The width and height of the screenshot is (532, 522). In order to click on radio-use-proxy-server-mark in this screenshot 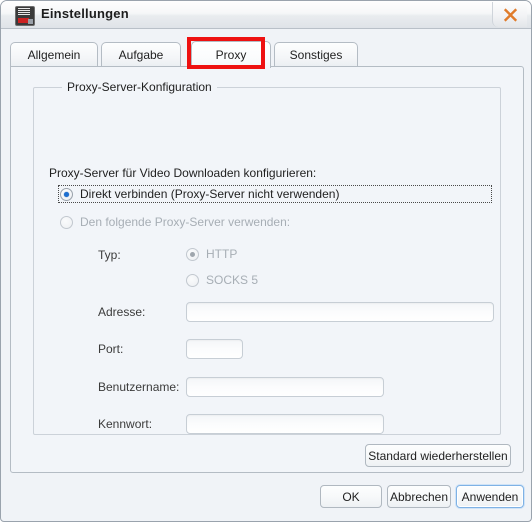, I will do `click(66, 222)`.